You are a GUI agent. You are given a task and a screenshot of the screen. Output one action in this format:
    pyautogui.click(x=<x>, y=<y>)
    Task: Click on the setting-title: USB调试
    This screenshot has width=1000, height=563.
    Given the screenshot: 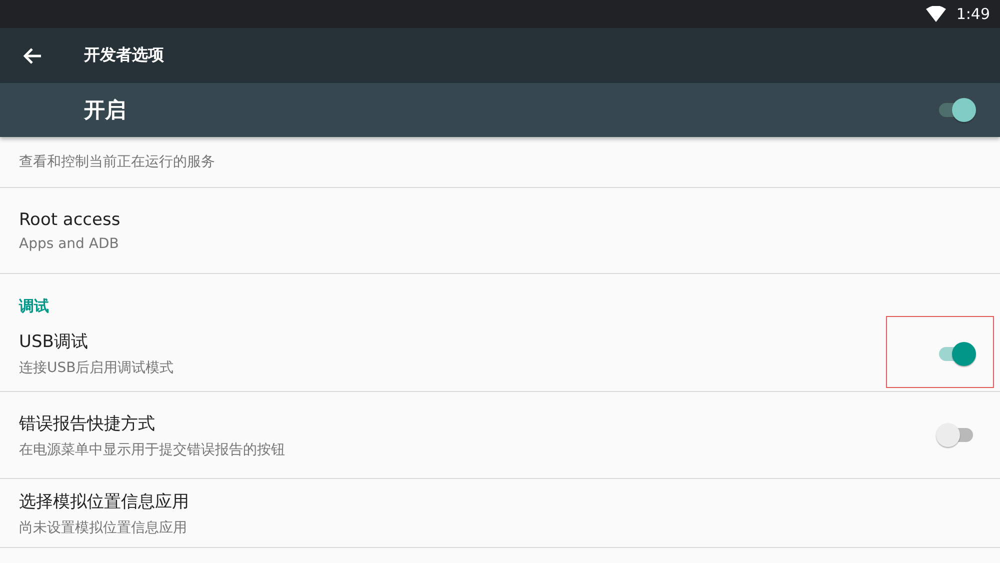 What is the action you would take?
    pyautogui.click(x=96, y=341)
    